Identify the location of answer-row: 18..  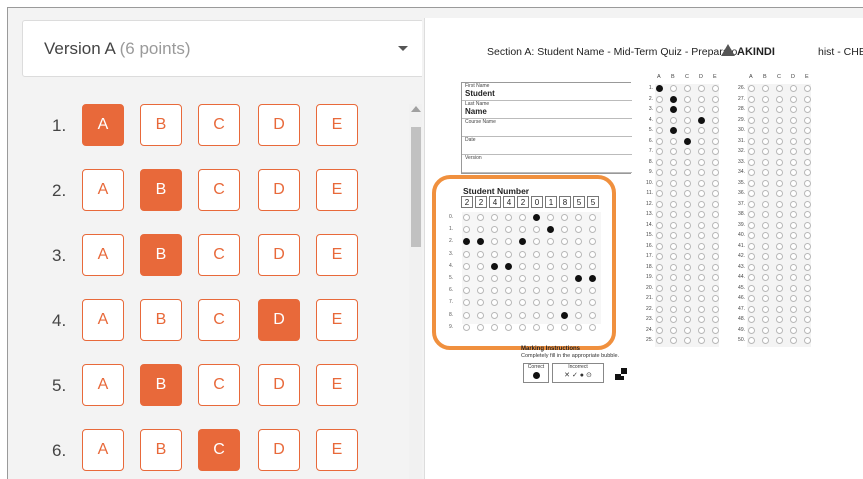
(681, 268).